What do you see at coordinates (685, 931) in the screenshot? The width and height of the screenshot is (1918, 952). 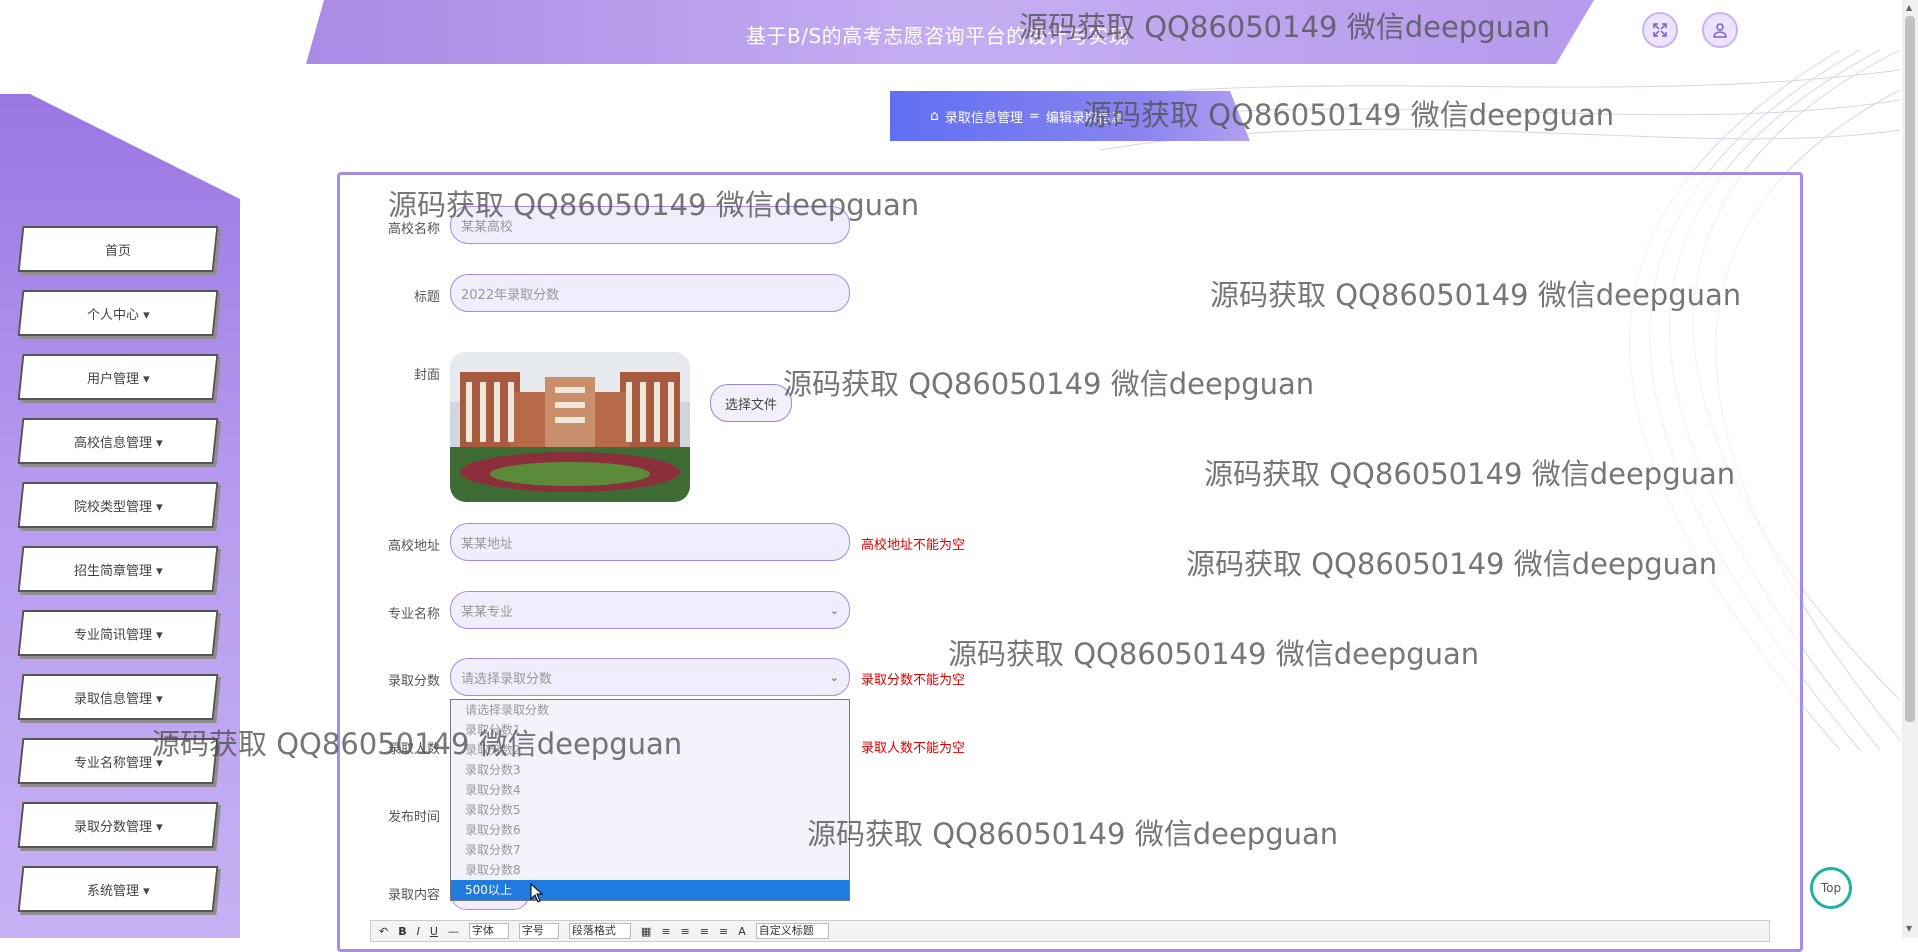 I see `align-center-icon: ≡` at bounding box center [685, 931].